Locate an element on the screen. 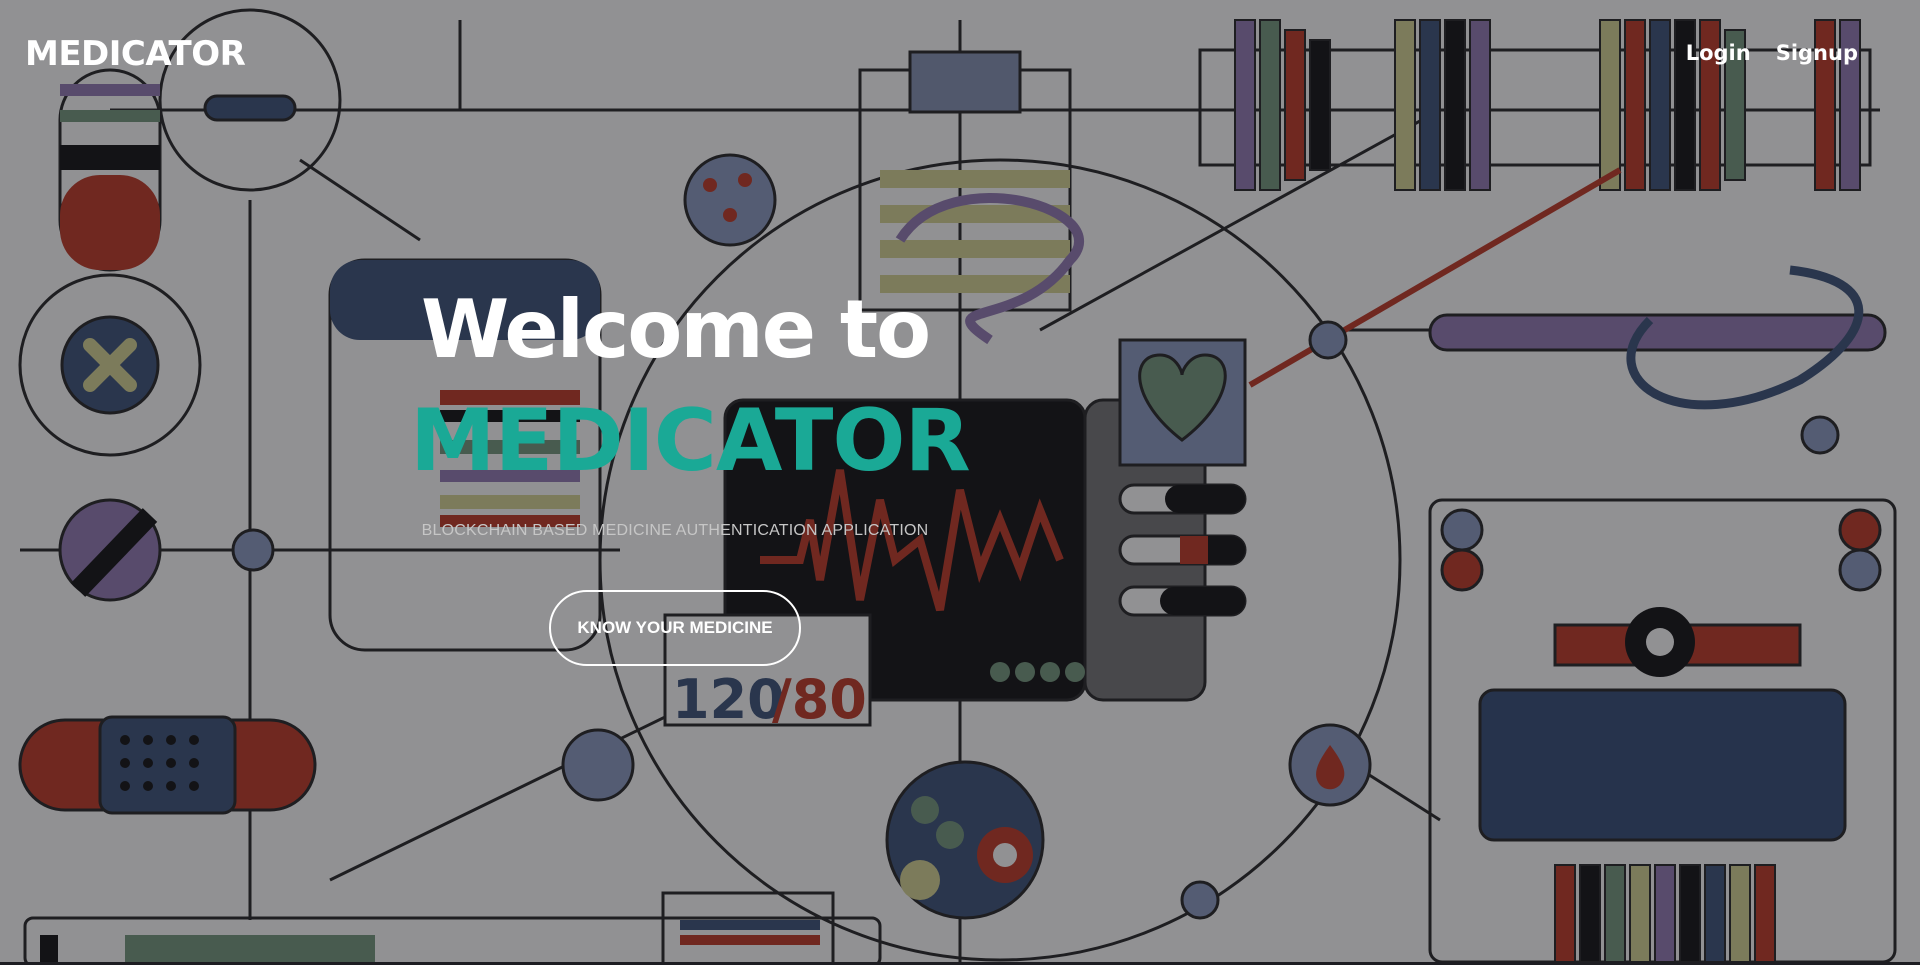 The width and height of the screenshot is (1920, 965). signup-link: Signup is located at coordinates (1817, 53).